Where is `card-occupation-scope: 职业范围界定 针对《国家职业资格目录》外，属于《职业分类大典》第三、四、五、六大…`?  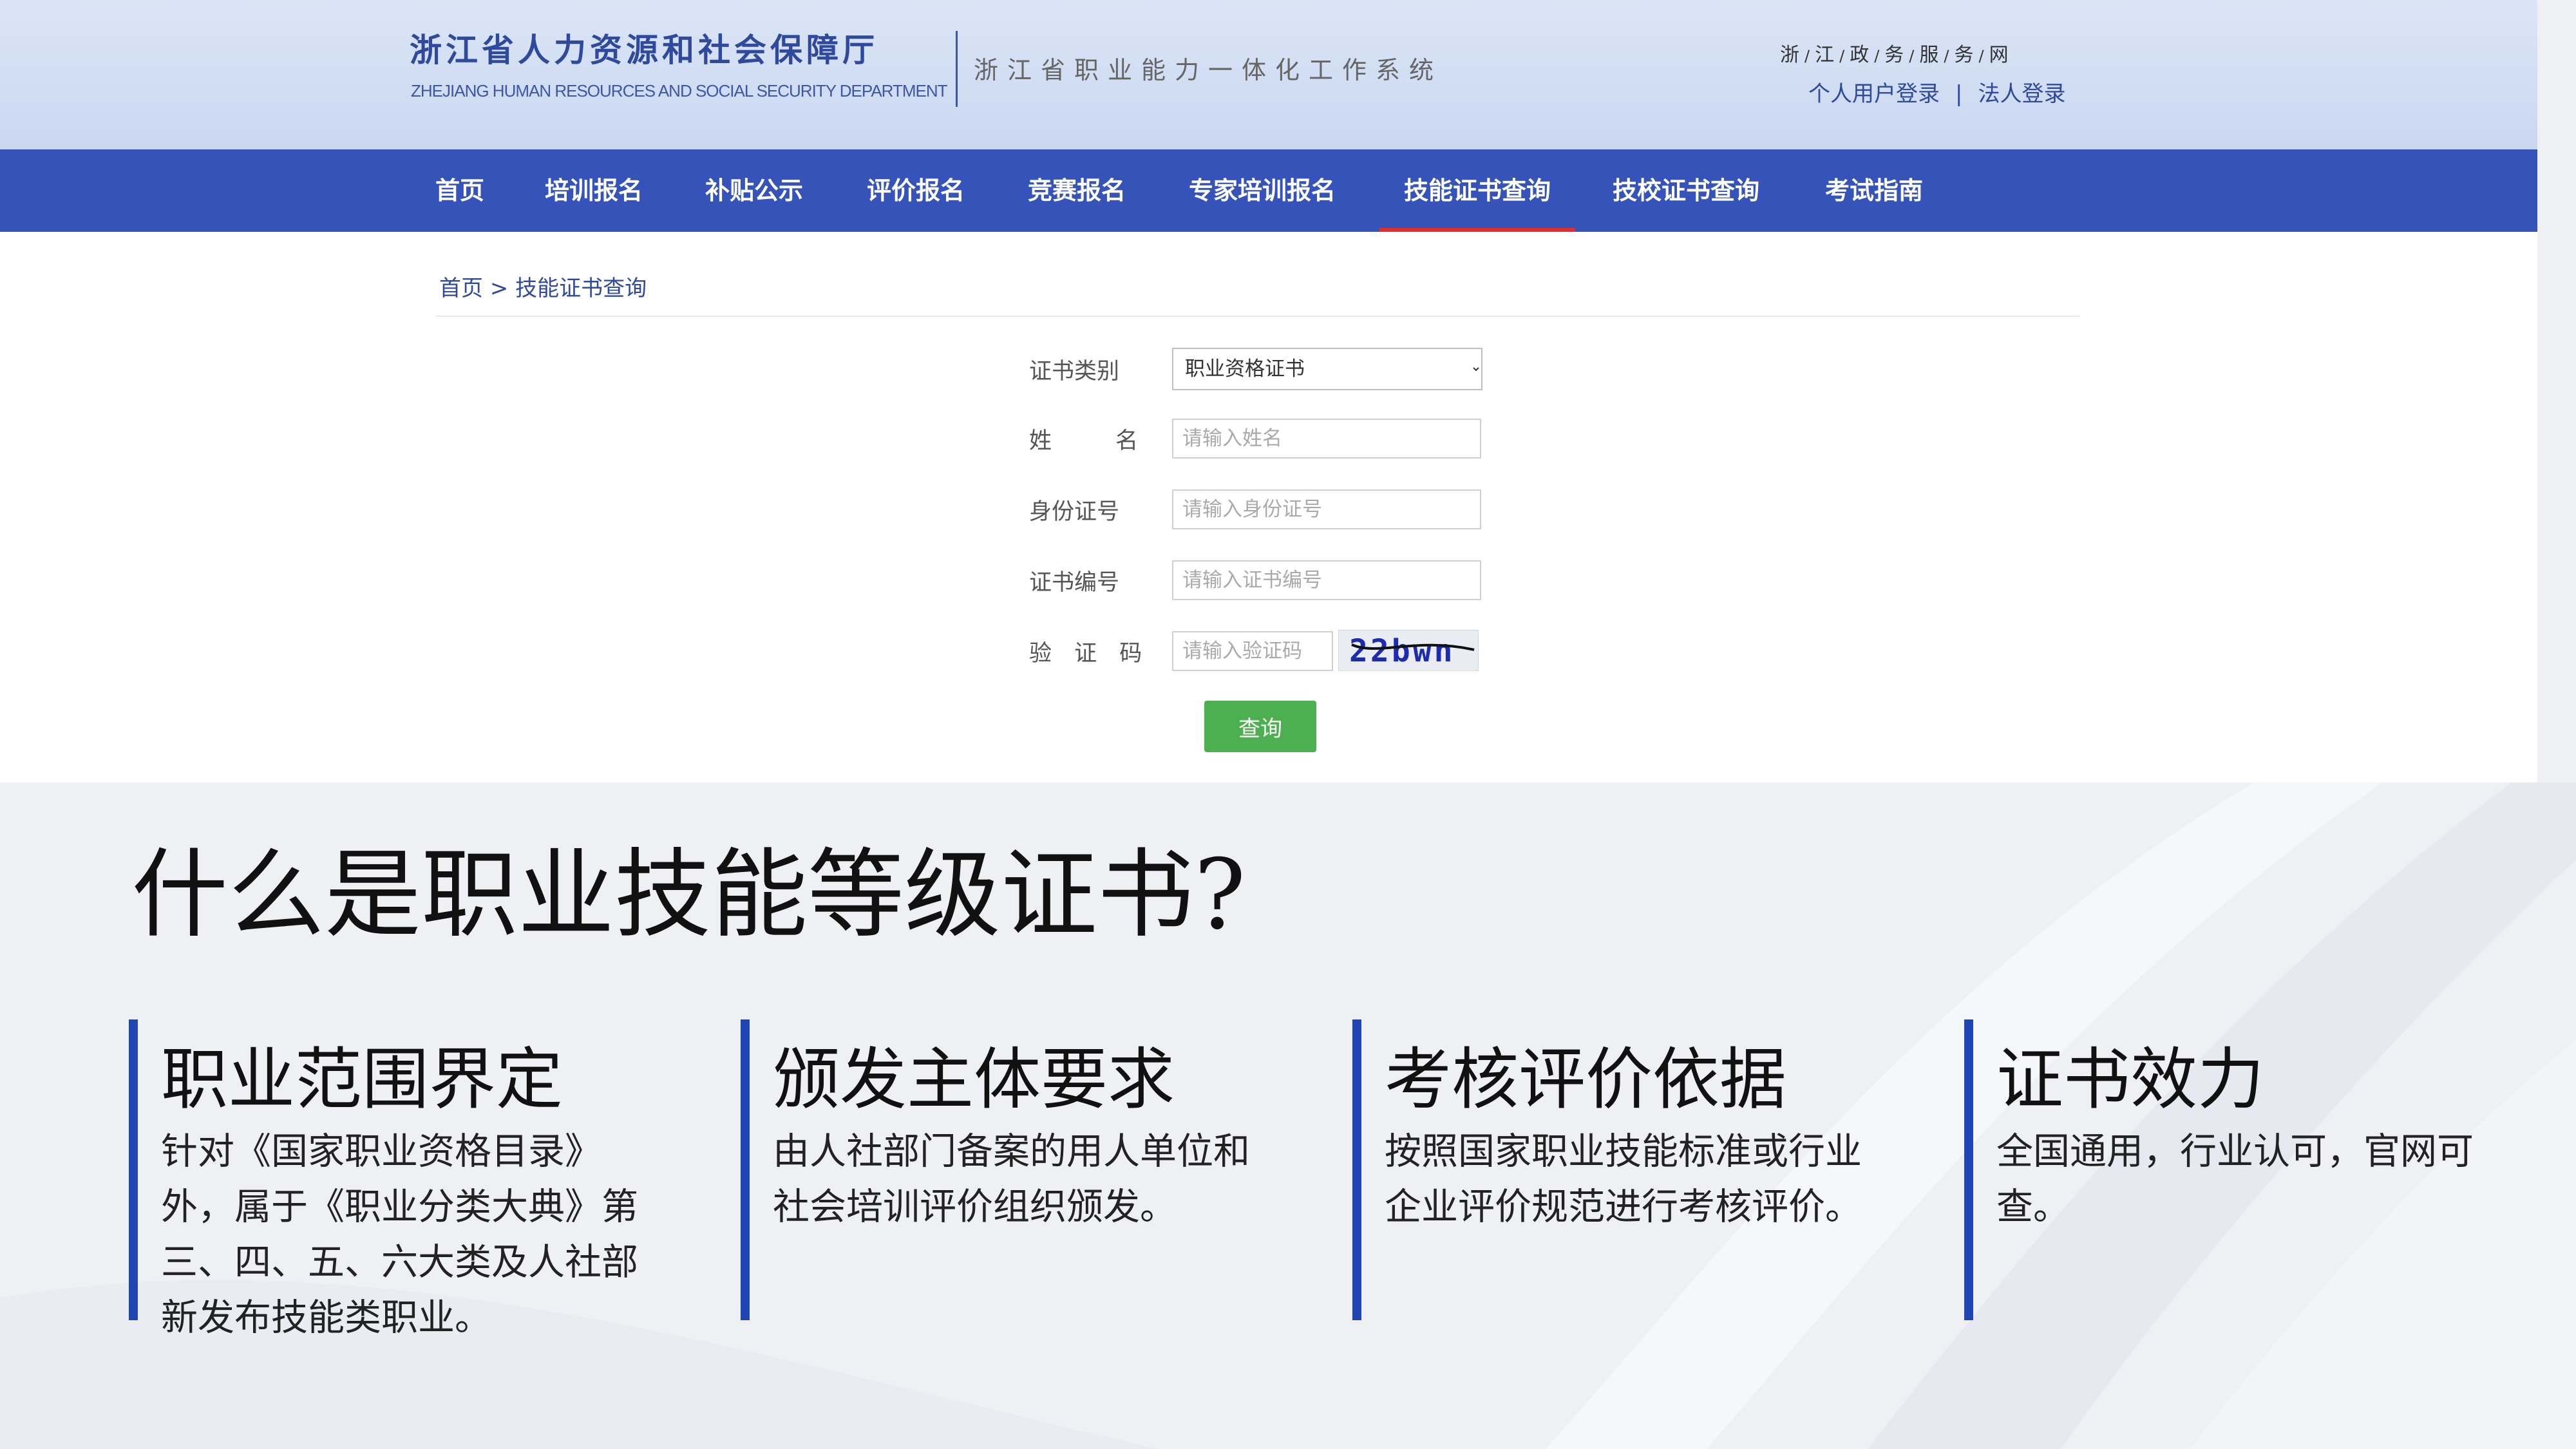
card-occupation-scope: 职业范围界定 针对《国家职业资格目录》外，属于《职业分类大典》第三、四、五、六大… is located at coordinates (413, 1179).